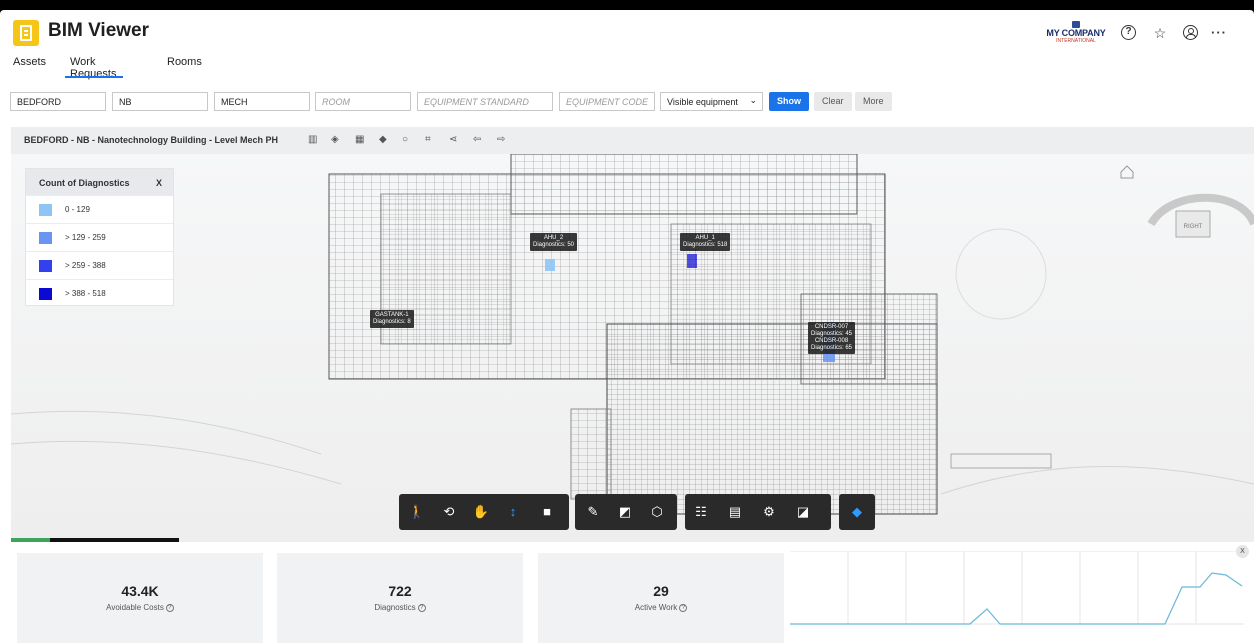 The height and width of the screenshot is (643, 1254). I want to click on loading-progress-bar, so click(95, 540).